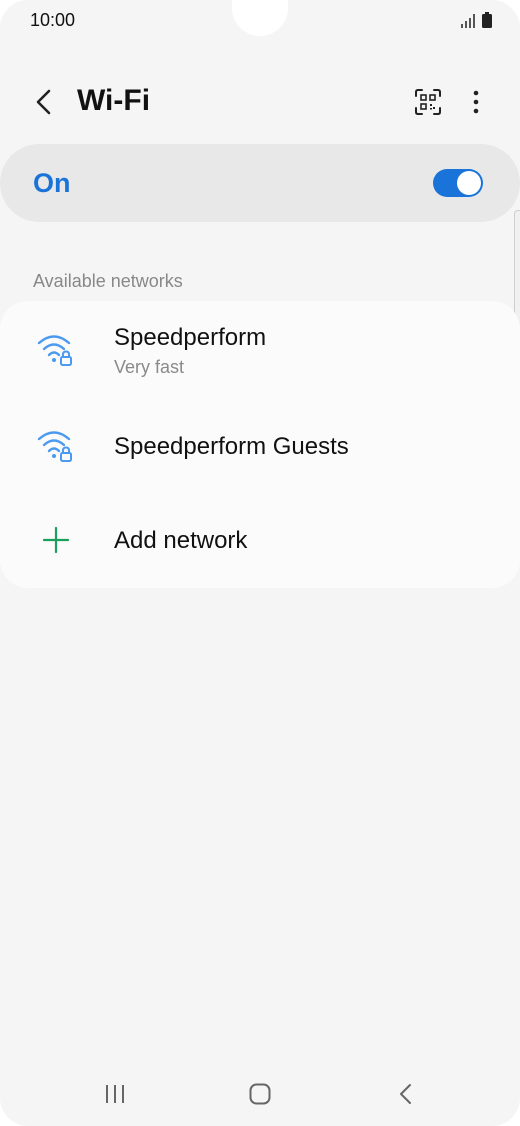 The height and width of the screenshot is (1126, 520). I want to click on nav-back-button, so click(406, 1094).